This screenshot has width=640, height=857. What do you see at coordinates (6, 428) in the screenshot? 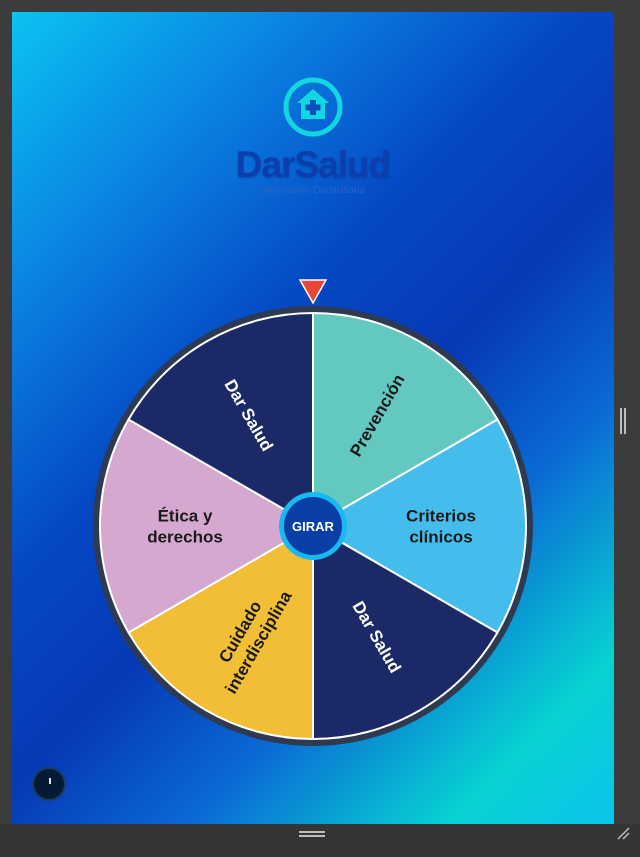
I see `window-frame-left` at bounding box center [6, 428].